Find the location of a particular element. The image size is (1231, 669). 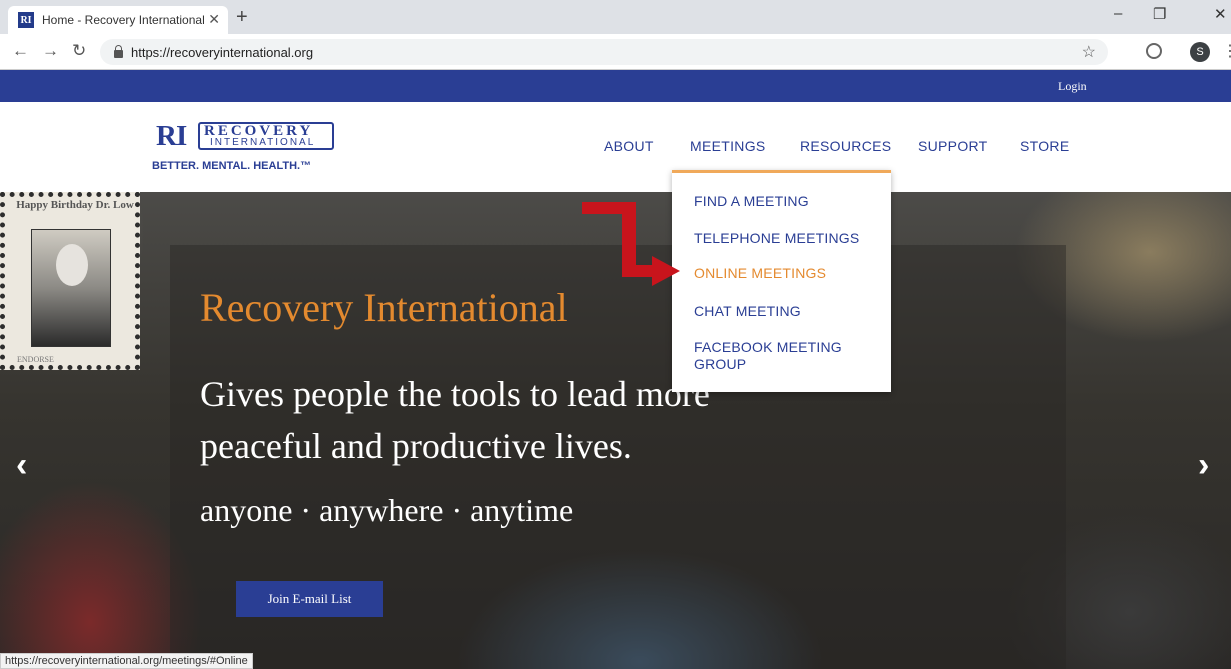

annotation-arrow-icon is located at coordinates (631, 244).